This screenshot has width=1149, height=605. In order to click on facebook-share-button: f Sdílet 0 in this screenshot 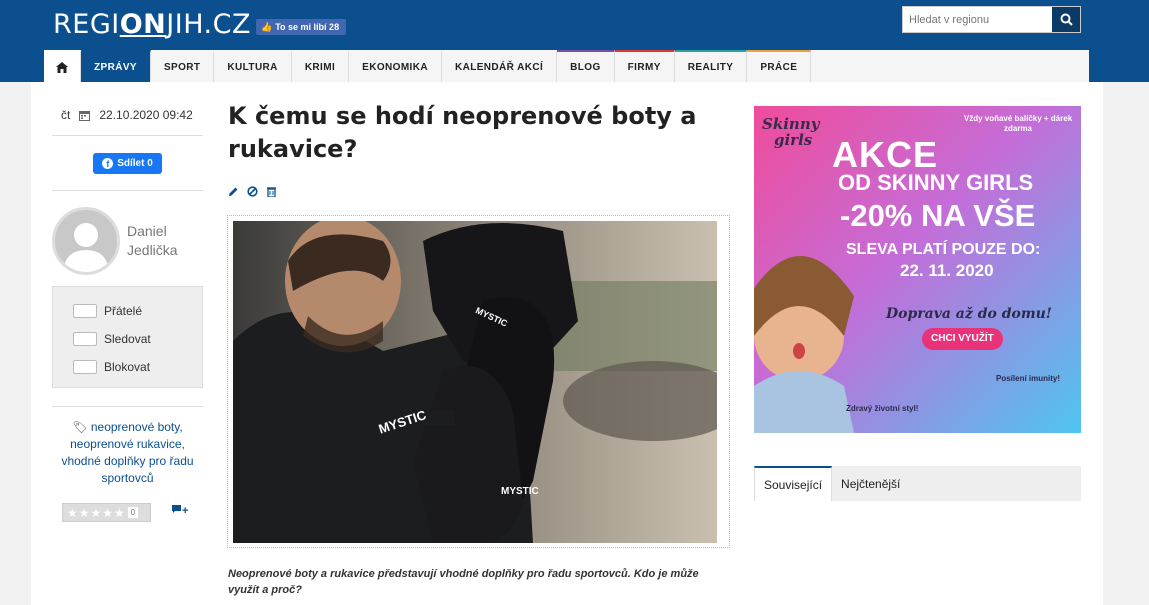, I will do `click(127, 163)`.